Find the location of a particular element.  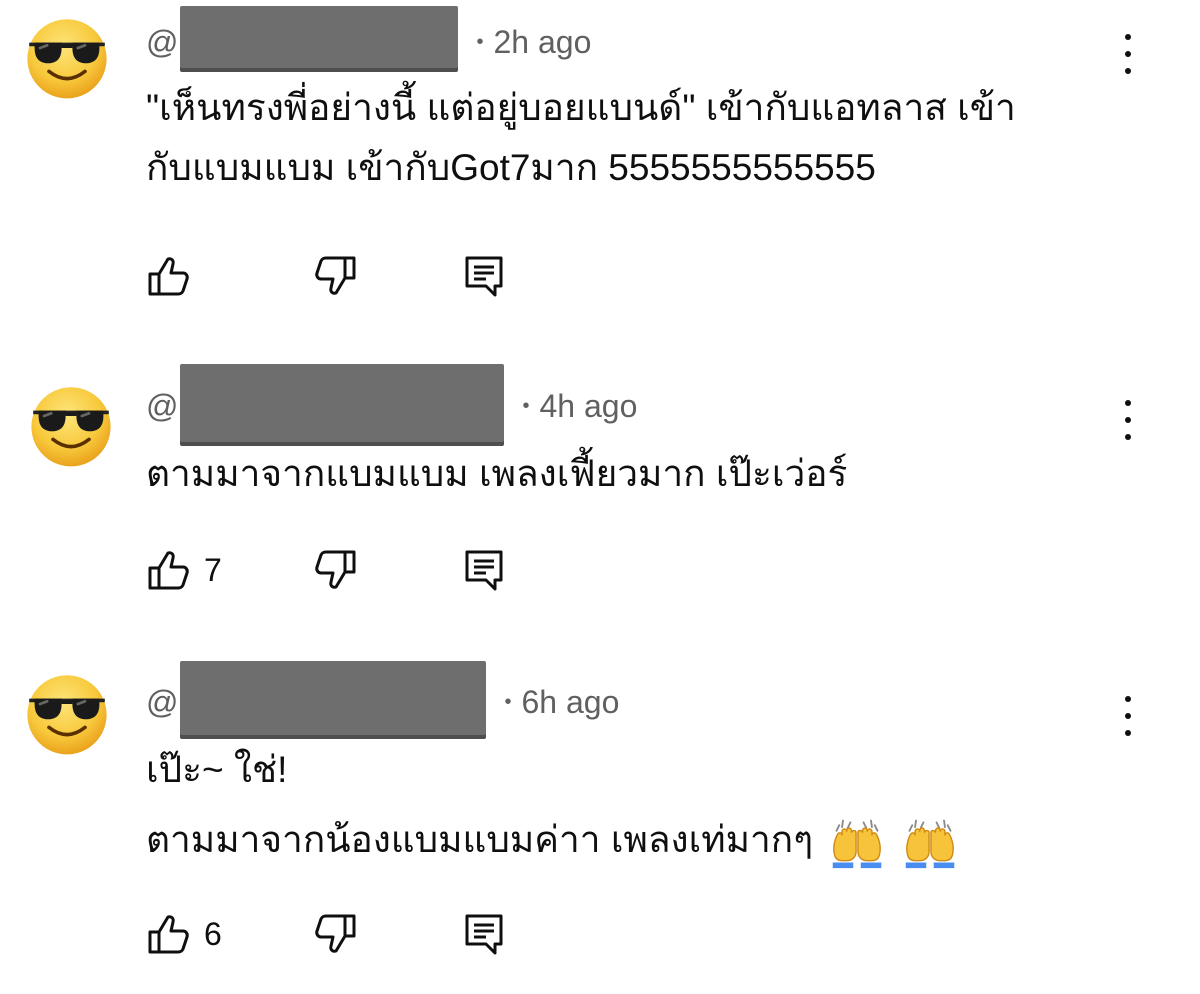

like-button: 6 is located at coordinates (184, 934).